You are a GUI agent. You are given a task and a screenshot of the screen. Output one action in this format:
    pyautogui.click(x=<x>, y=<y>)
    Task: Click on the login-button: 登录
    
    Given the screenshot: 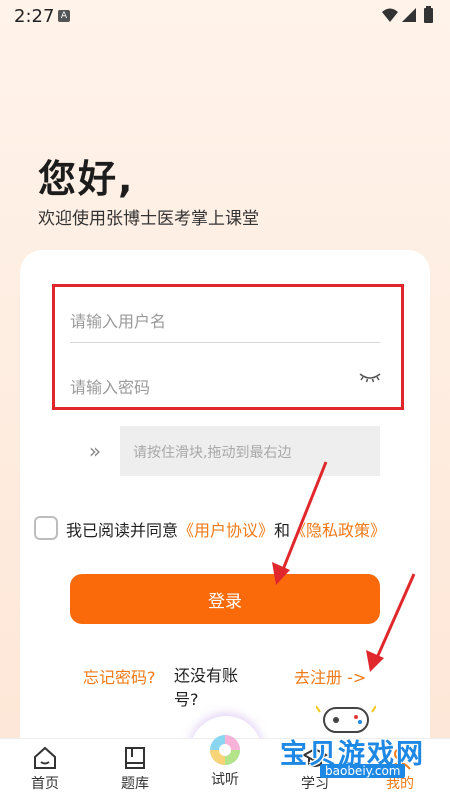 What is the action you would take?
    pyautogui.click(x=225, y=599)
    